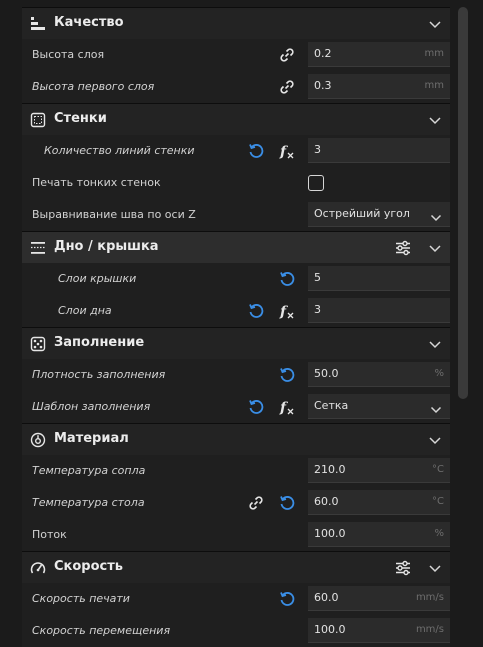 The height and width of the screenshot is (647, 483). I want to click on setting-label: Количество линий стенки, so click(119, 150).